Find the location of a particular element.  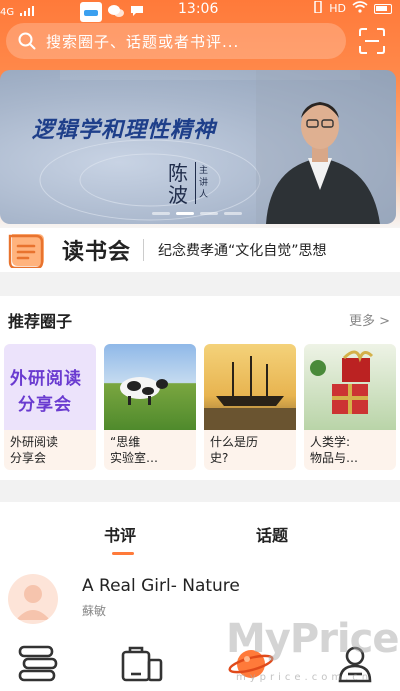

search-icon is located at coordinates (27, 41).